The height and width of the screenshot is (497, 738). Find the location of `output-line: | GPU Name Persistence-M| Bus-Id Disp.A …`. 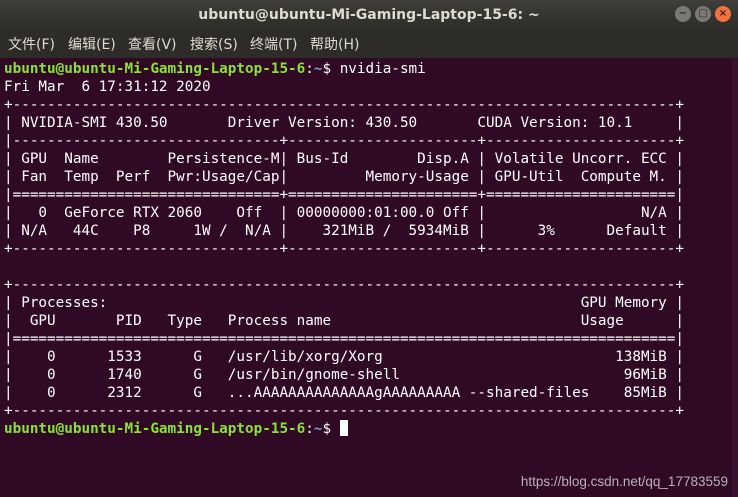

output-line: | GPU Name Persistence-M| Bus-Id Disp.A … is located at coordinates (344, 159).